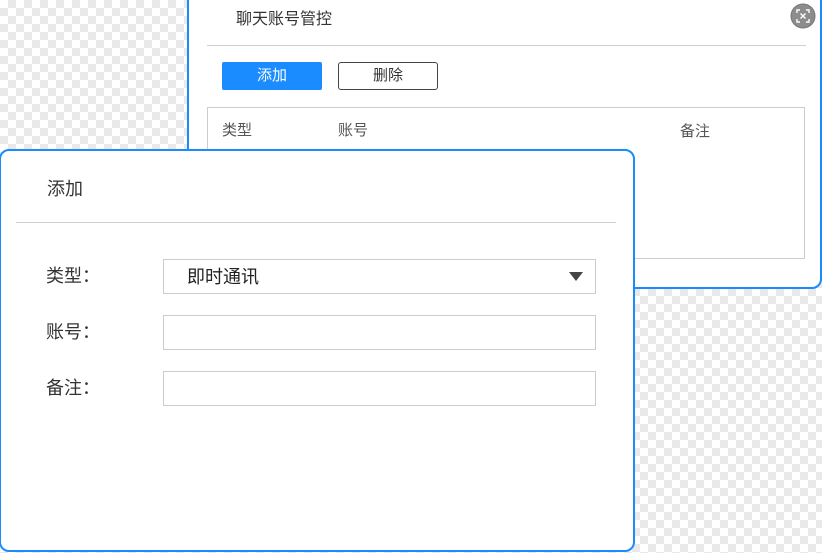  Describe the element at coordinates (379, 276) in the screenshot. I see `type-select: 即时通讯` at that location.